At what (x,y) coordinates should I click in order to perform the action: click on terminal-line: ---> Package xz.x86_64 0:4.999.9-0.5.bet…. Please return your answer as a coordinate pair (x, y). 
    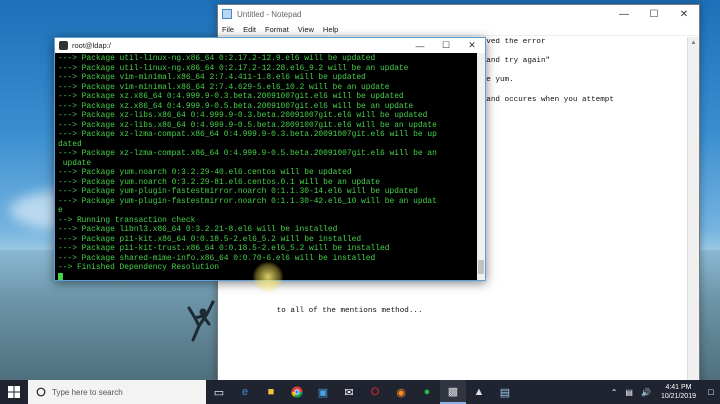
    Looking at the image, I should click on (236, 106).